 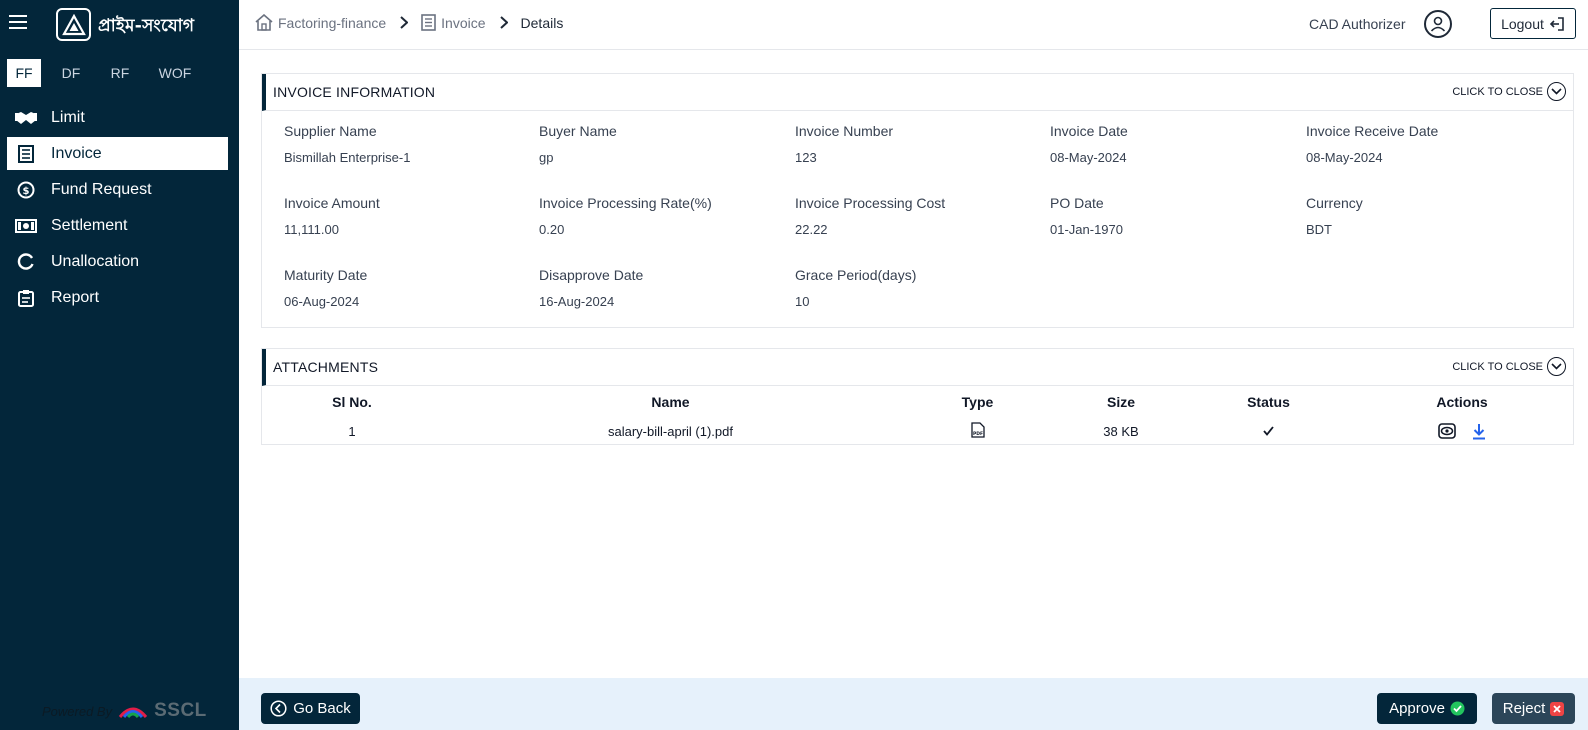 I want to click on field-buyer-name: Buyer Name gp, so click(x=667, y=144).